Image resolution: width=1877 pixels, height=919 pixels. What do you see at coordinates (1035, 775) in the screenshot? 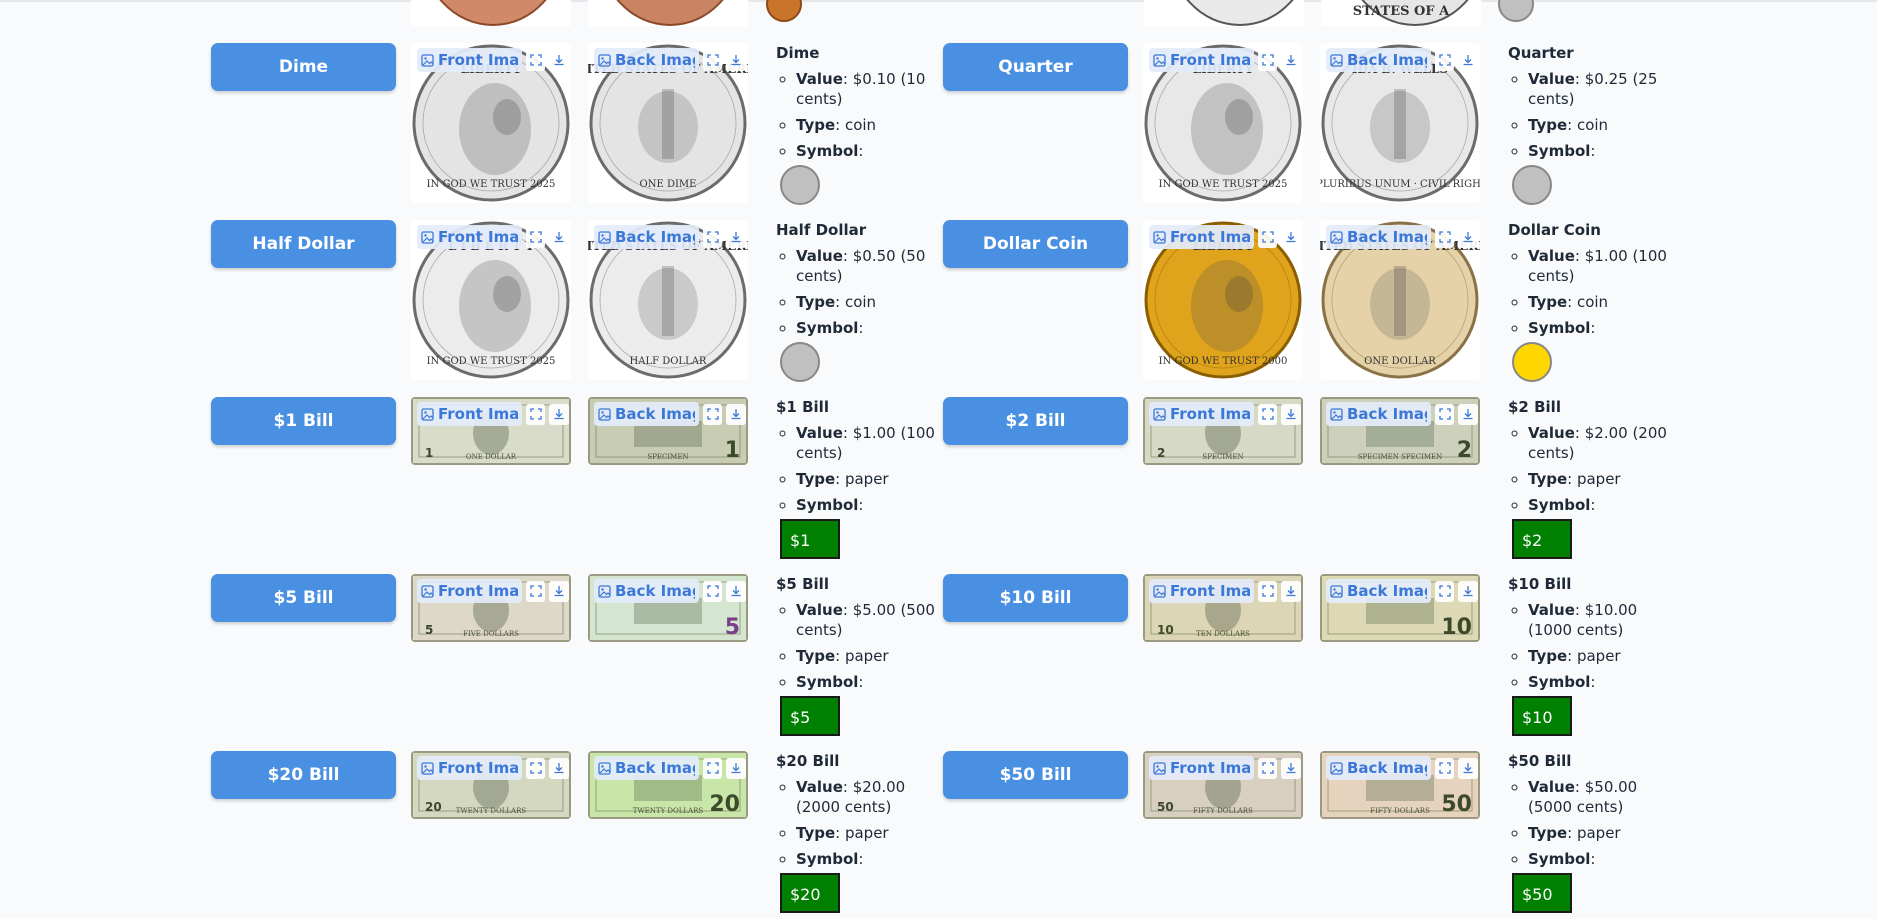
I see `currency-button: $50 Bill` at bounding box center [1035, 775].